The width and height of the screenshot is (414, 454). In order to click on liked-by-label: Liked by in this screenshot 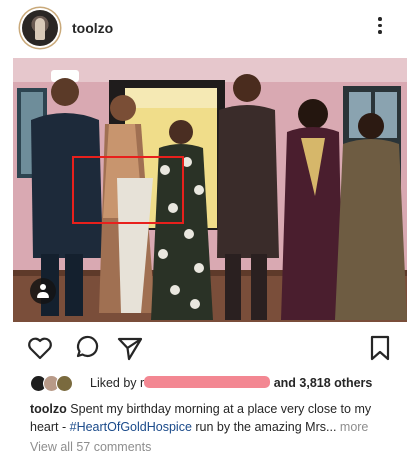, I will do `click(113, 383)`.